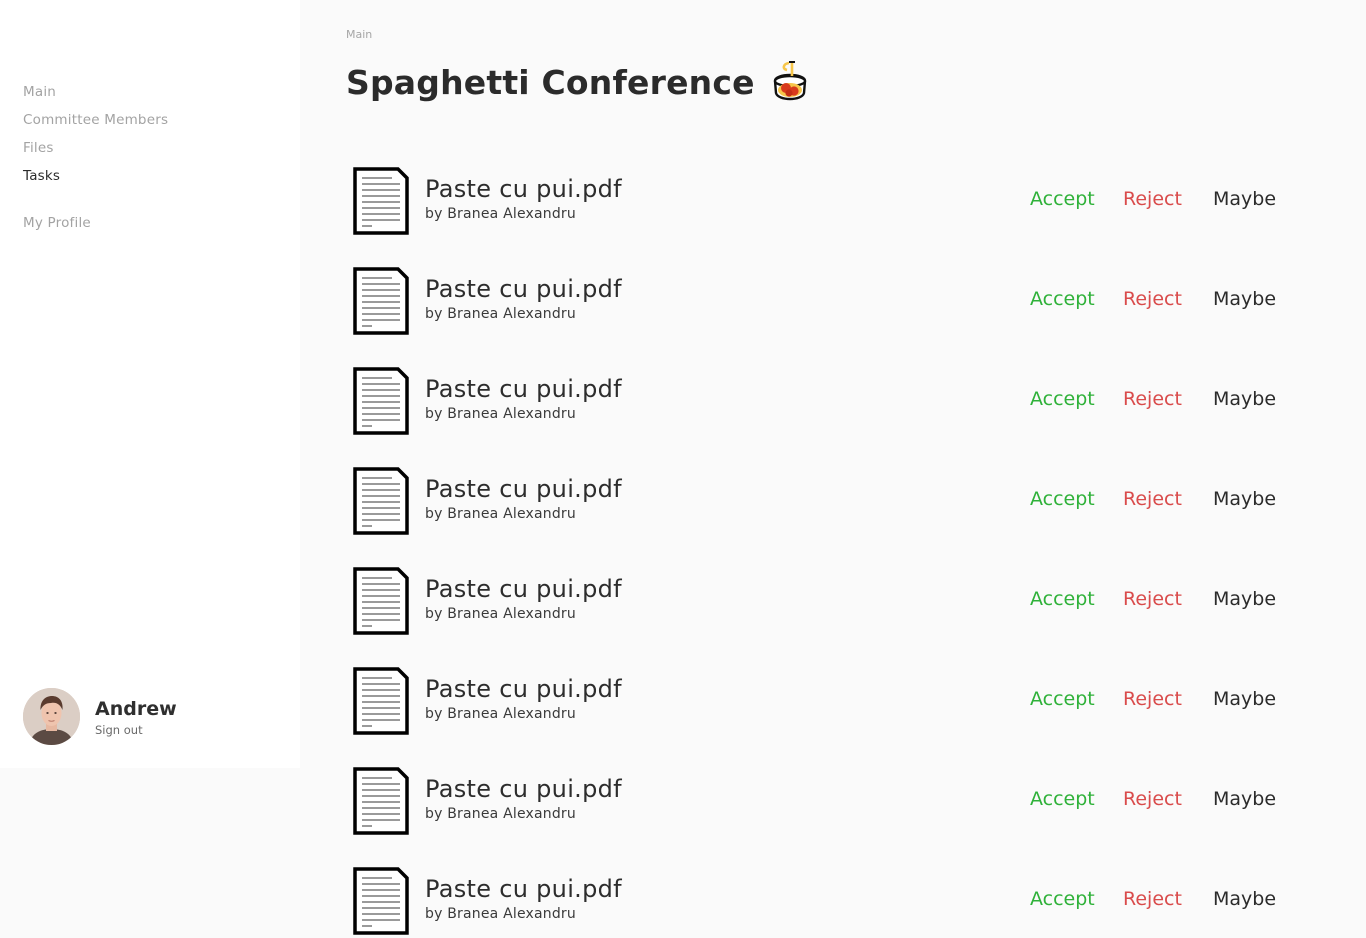  I want to click on sidebar-item-committee-members: Committee Members, so click(95, 124).